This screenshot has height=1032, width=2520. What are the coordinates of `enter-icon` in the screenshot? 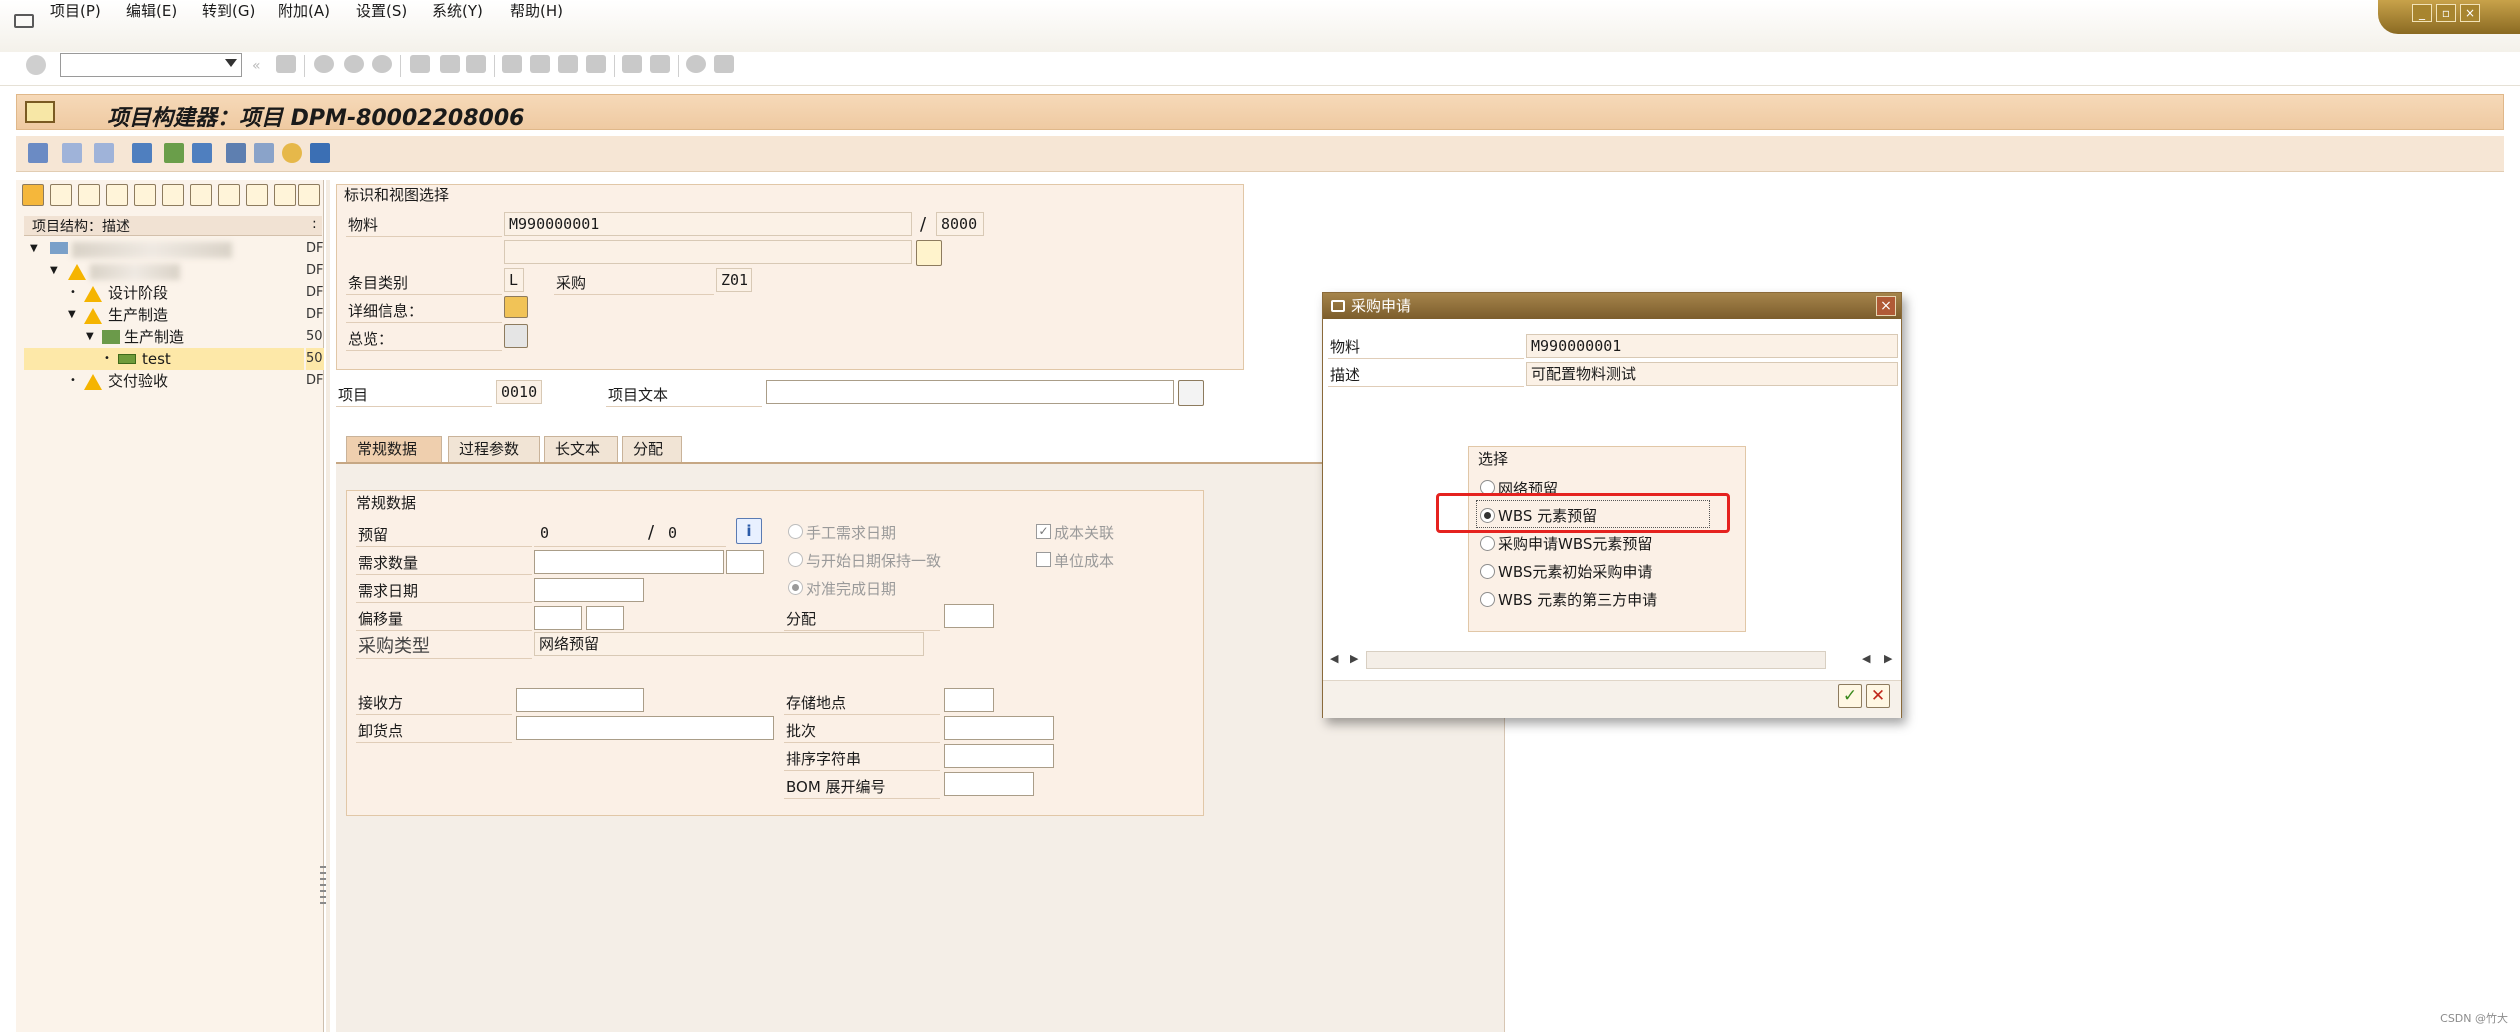 It's located at (36, 65).